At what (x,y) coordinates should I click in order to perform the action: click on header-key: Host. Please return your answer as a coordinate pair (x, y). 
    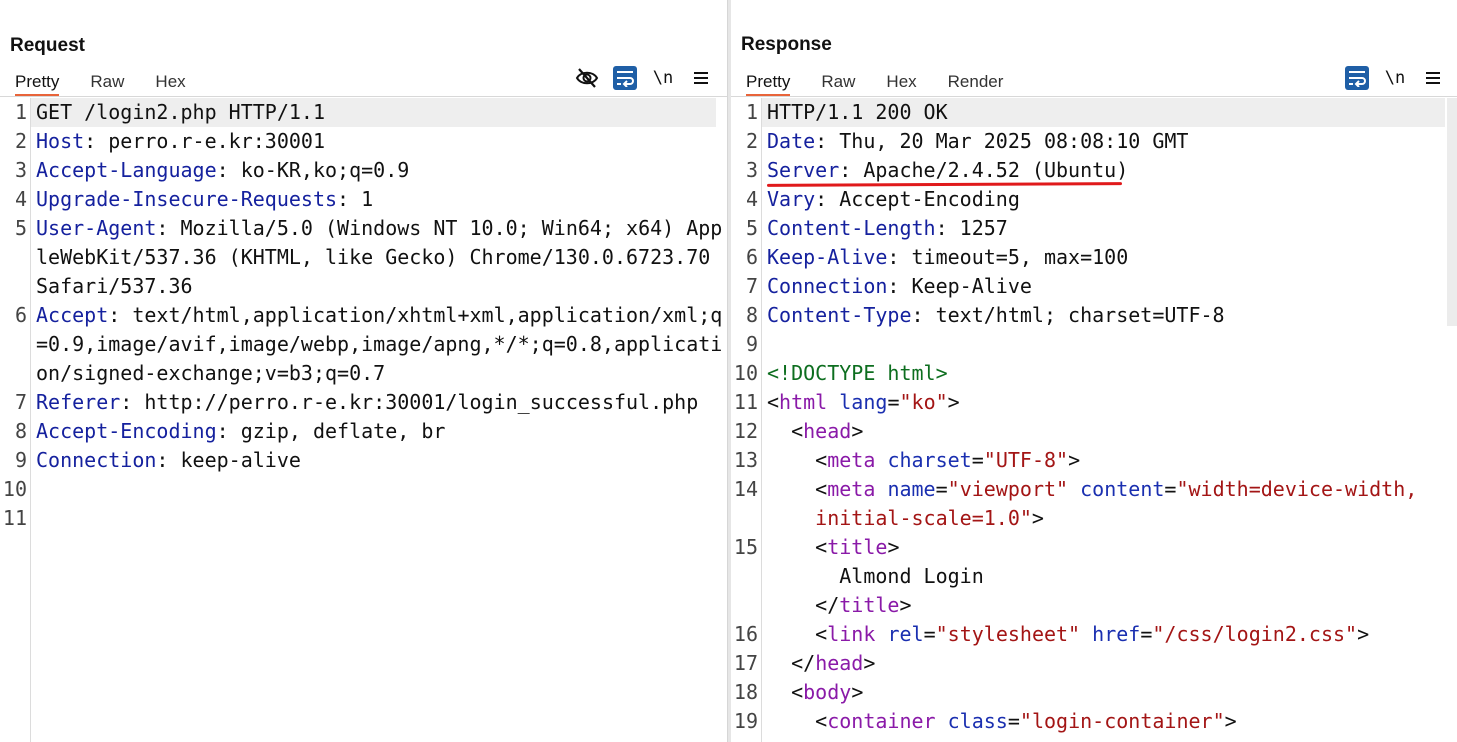
    Looking at the image, I should click on (60, 141).